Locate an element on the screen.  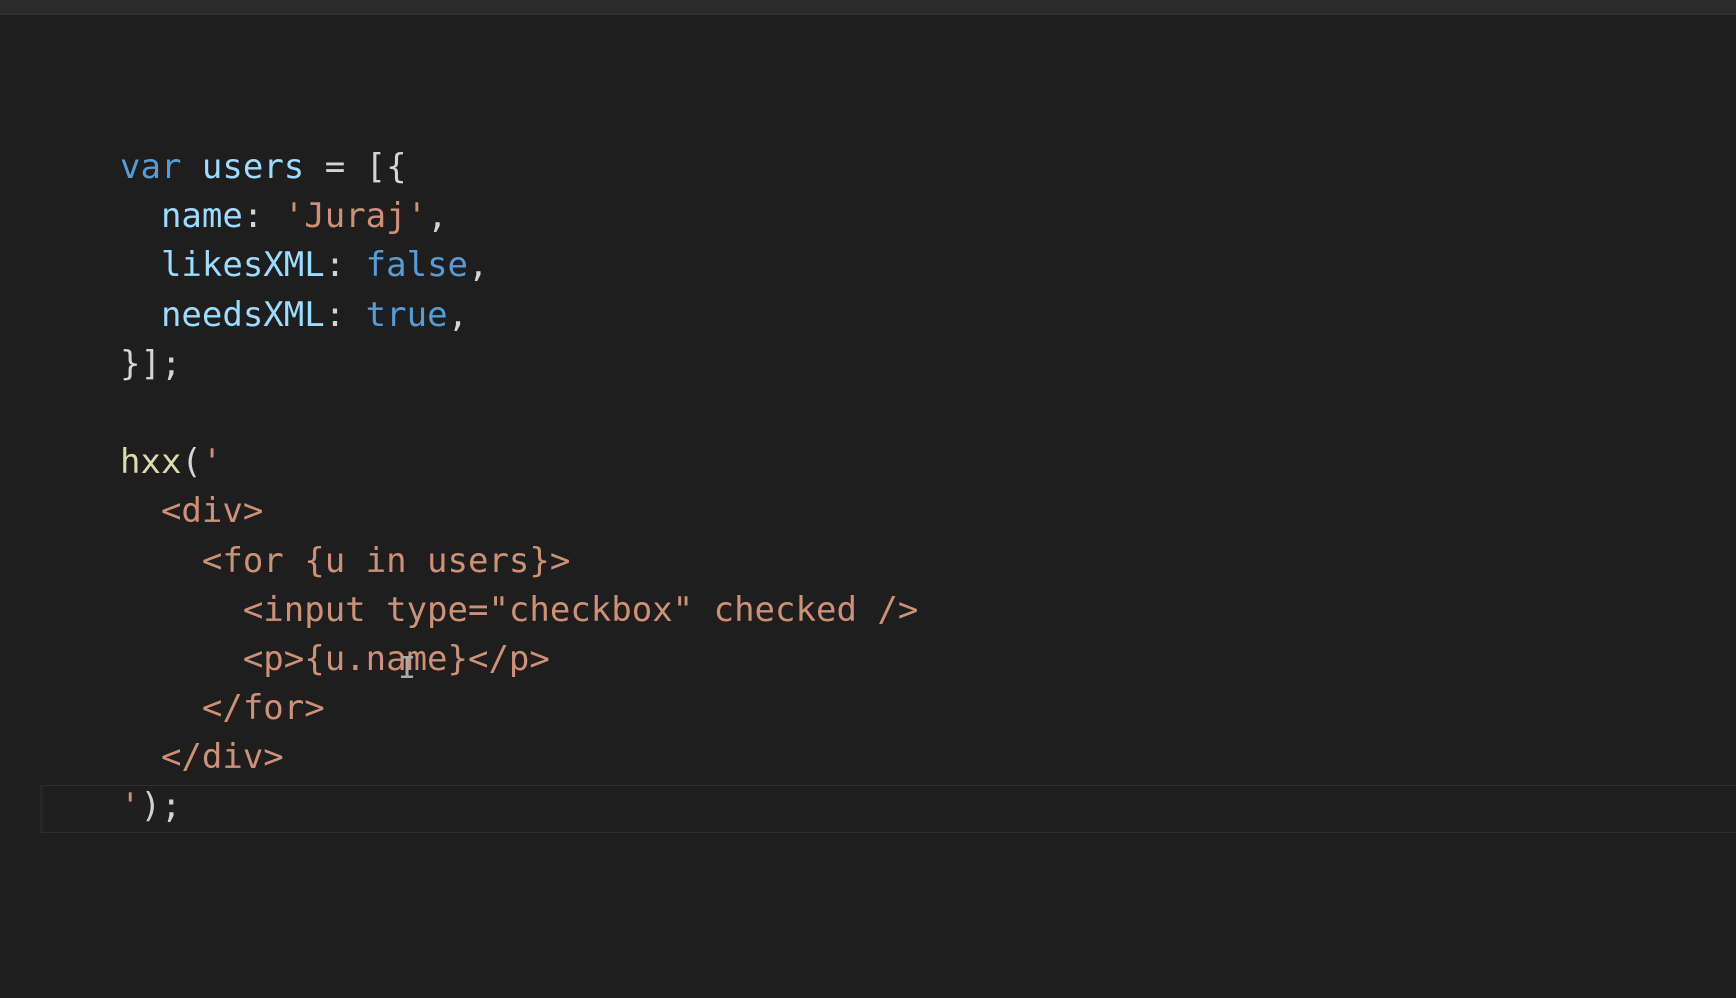
code-token: var is located at coordinates (151, 167).